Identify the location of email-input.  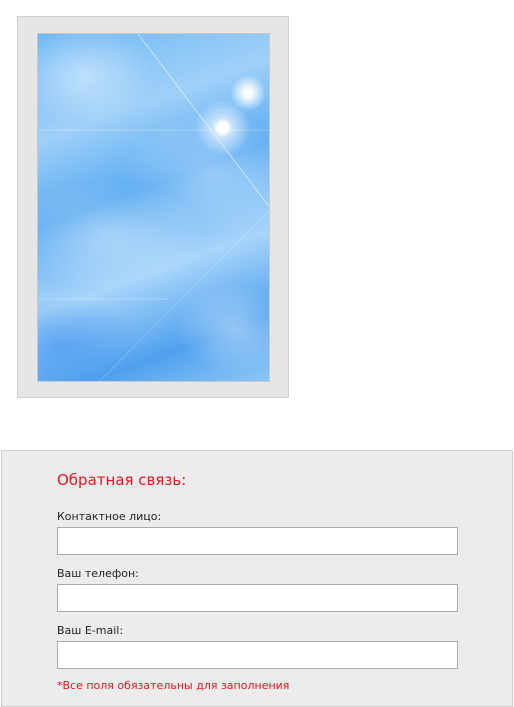
(257, 655).